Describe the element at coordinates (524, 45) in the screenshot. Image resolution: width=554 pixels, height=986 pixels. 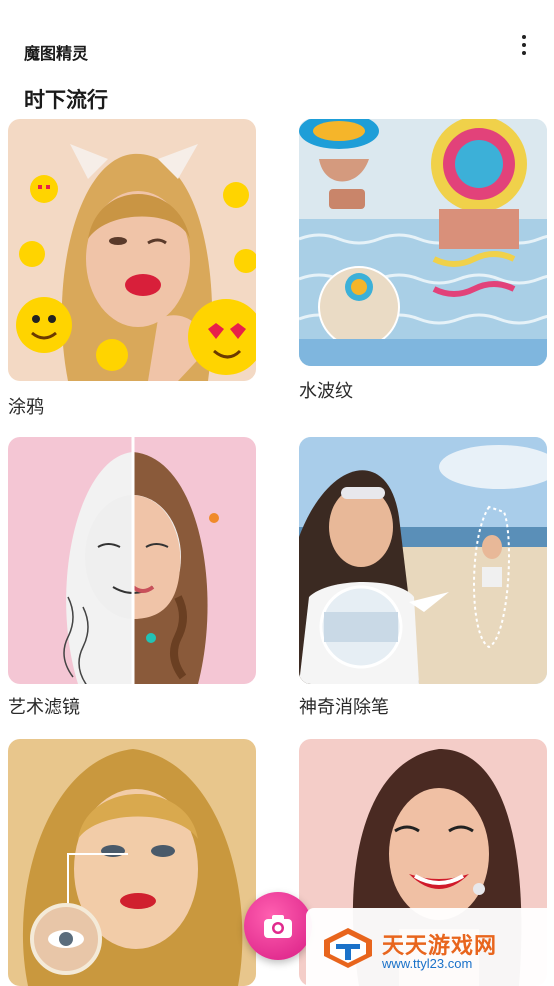
I see `more-options-icon` at that location.